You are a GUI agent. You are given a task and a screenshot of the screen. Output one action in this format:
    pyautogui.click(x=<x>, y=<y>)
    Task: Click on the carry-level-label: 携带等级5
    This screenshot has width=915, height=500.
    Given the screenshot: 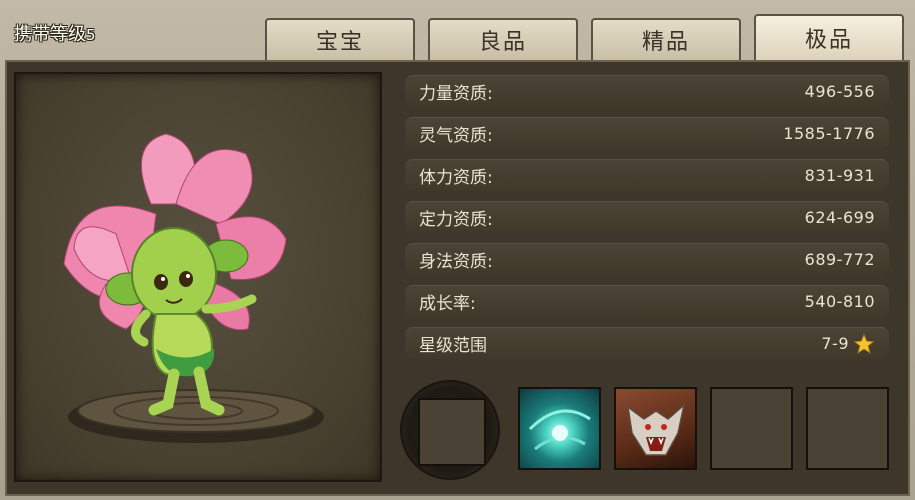 What is the action you would take?
    pyautogui.click(x=55, y=33)
    